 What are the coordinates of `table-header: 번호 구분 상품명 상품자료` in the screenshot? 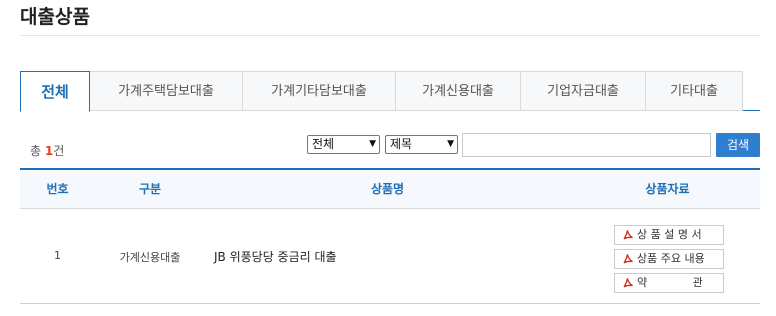 It's located at (390, 188).